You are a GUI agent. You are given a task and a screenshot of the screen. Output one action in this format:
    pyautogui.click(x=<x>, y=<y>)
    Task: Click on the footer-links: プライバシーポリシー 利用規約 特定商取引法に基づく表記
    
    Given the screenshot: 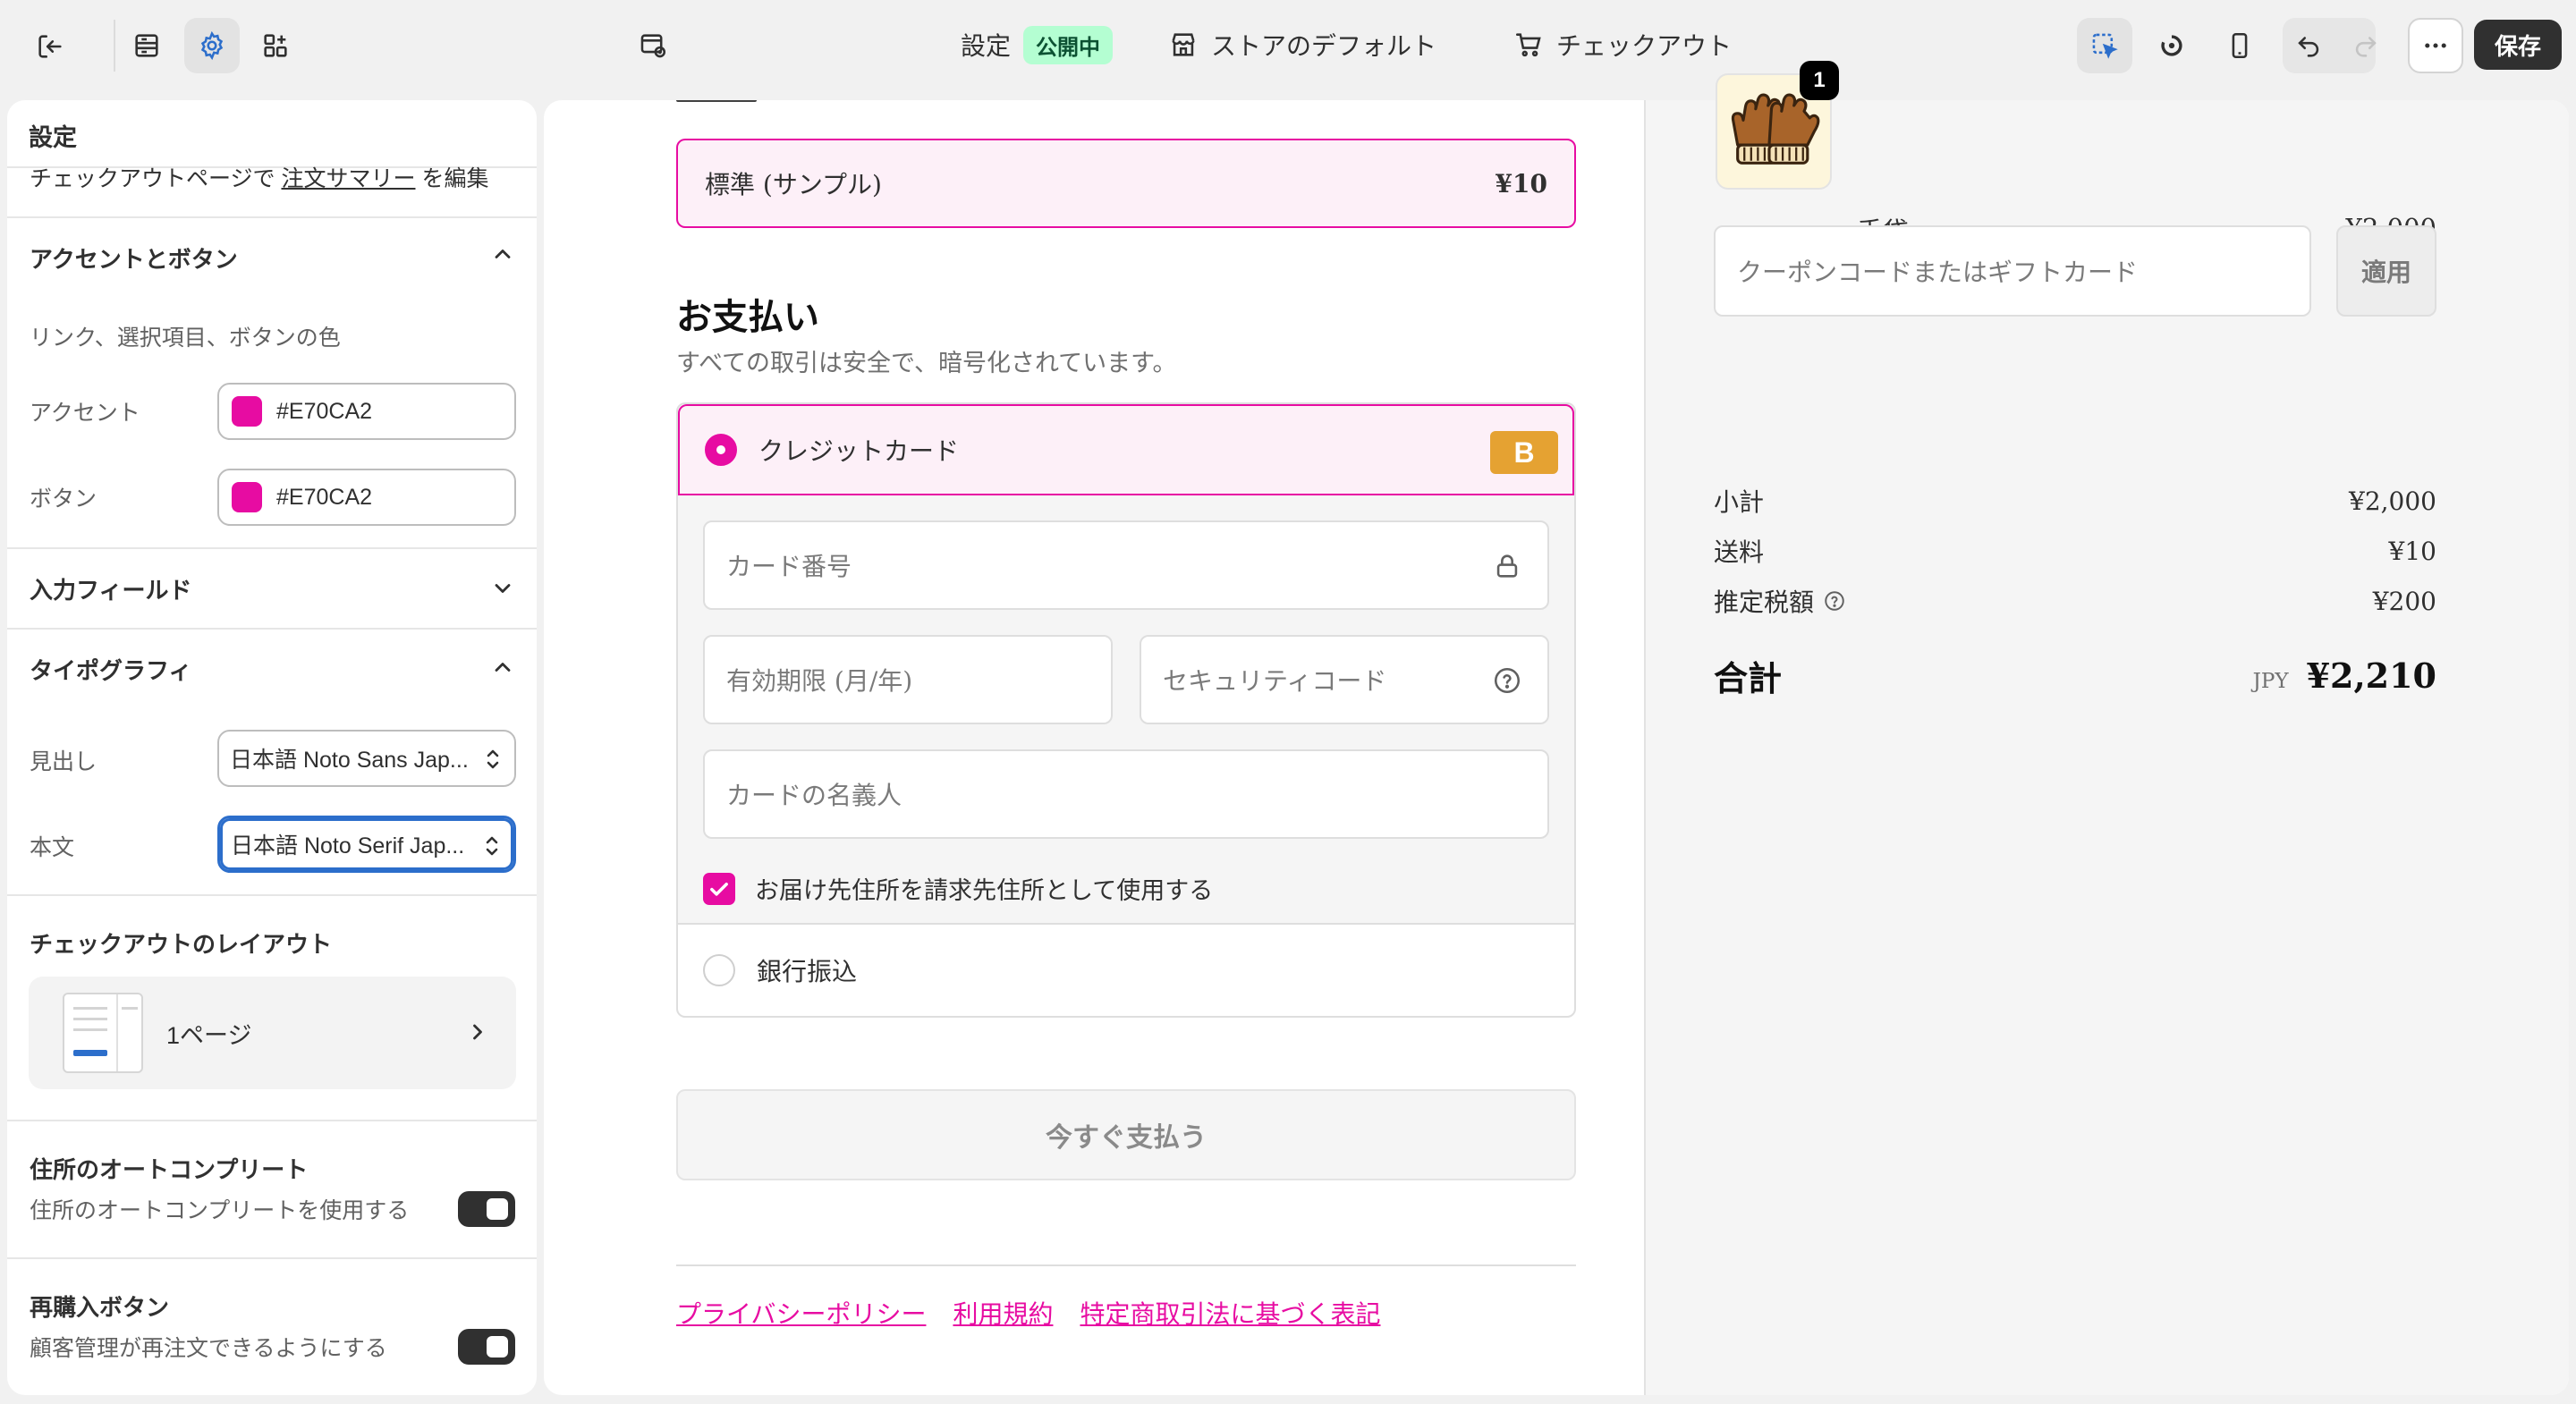 What is the action you would take?
    pyautogui.click(x=1028, y=1313)
    